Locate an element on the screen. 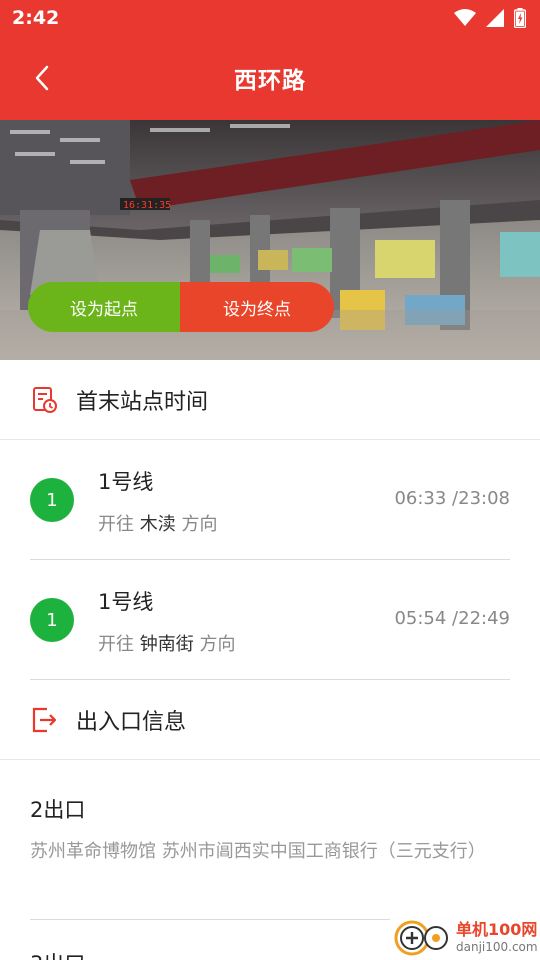 This screenshot has height=960, width=540. svg-text: 16:31:35 is located at coordinates (147, 205).